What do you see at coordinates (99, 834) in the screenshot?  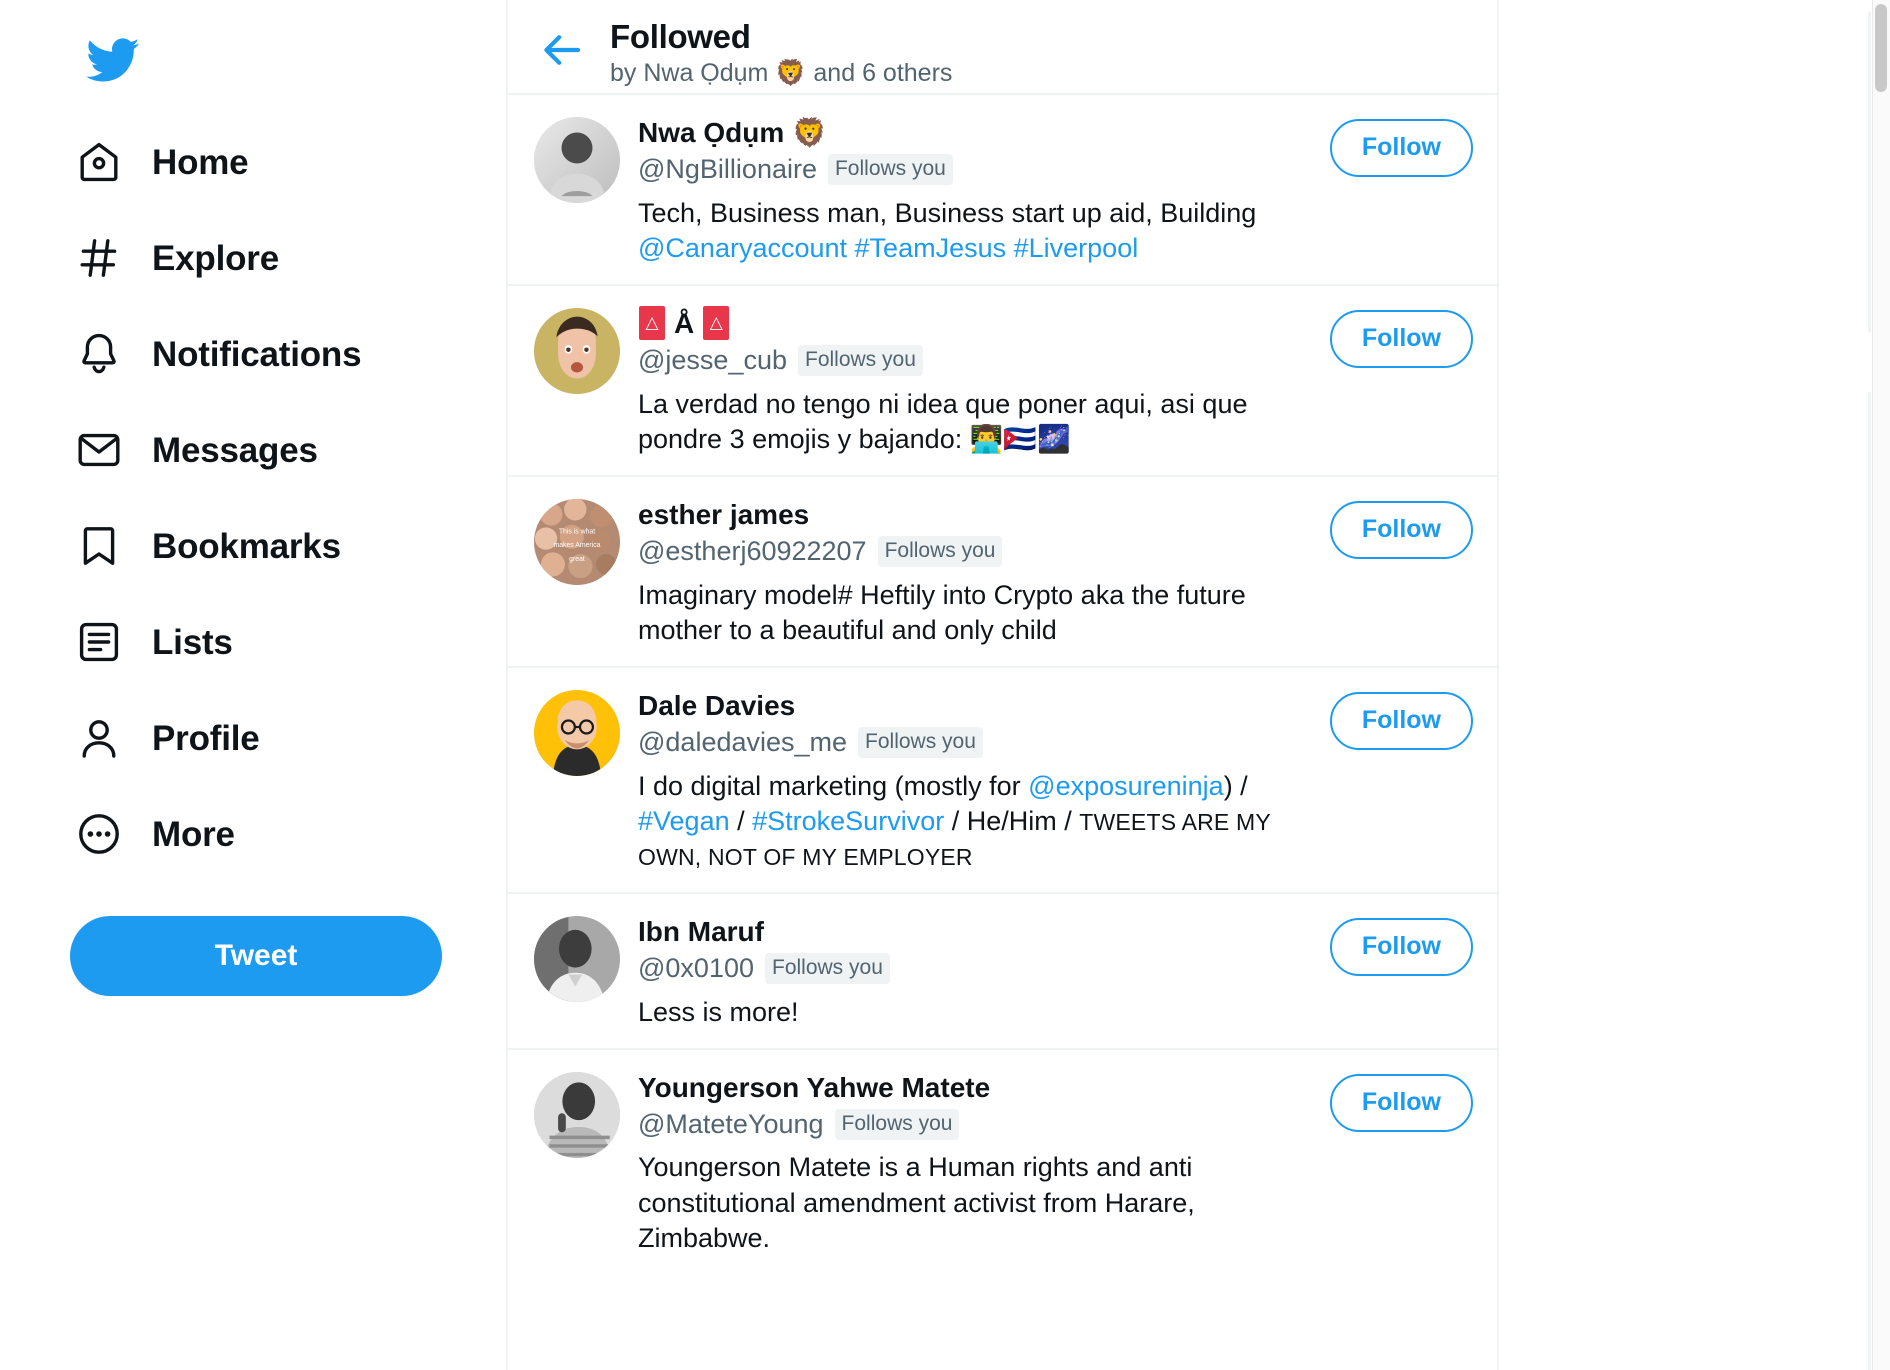 I see `more-ellipsis-icon` at bounding box center [99, 834].